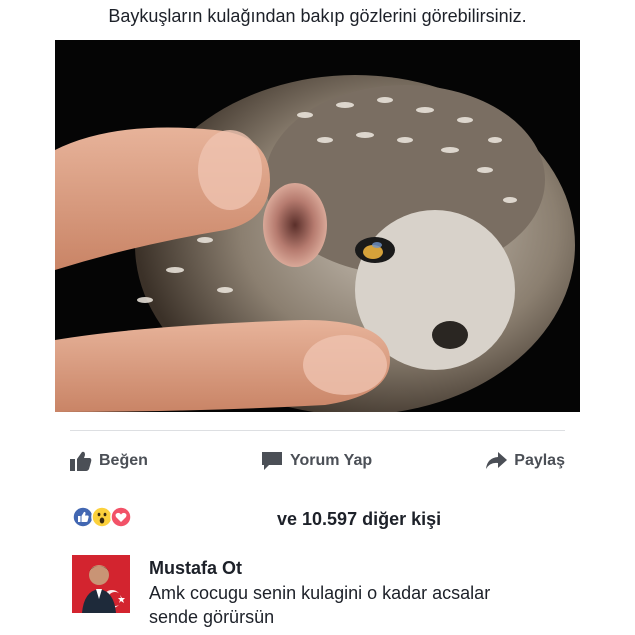 The height and width of the screenshot is (635, 635). Describe the element at coordinates (123, 460) in the screenshot. I see `like-button-label: Beğen` at that location.